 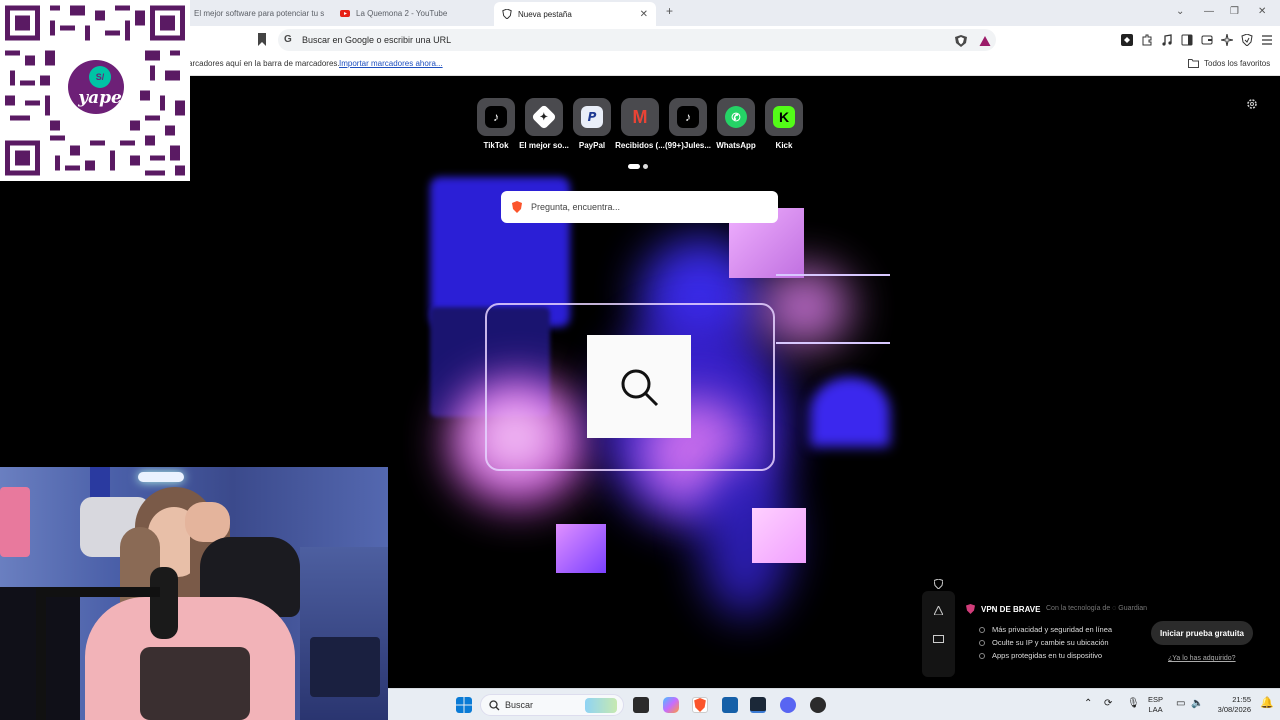 I want to click on magnifier-art-icon, so click(x=640, y=388).